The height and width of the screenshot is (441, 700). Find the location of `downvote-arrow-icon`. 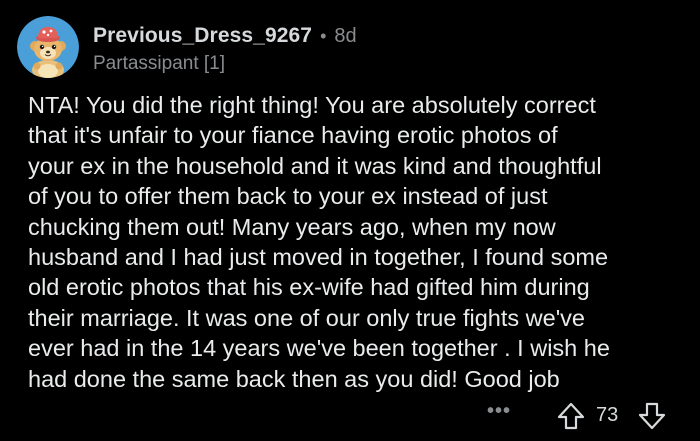

downvote-arrow-icon is located at coordinates (652, 416).